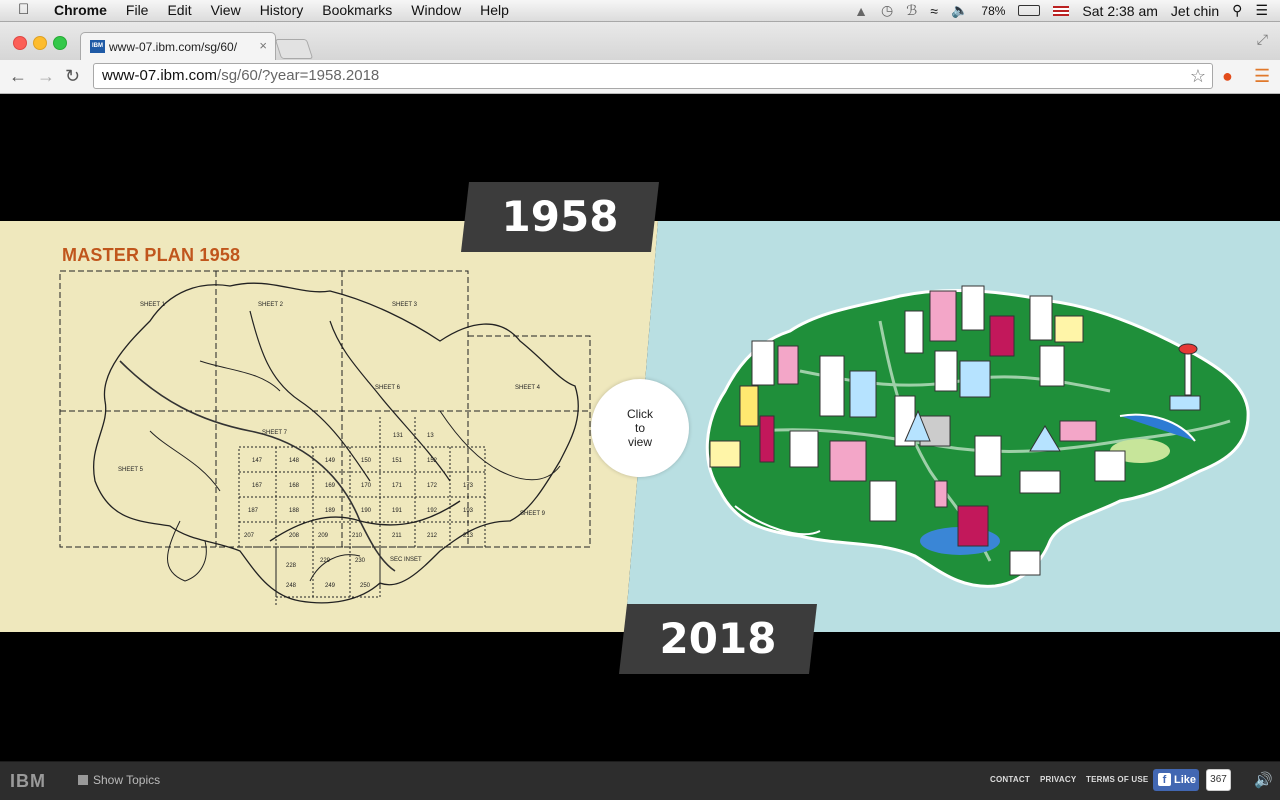 The width and height of the screenshot is (1280, 800). What do you see at coordinates (40, 43) in the screenshot?
I see `minimize-window-button` at bounding box center [40, 43].